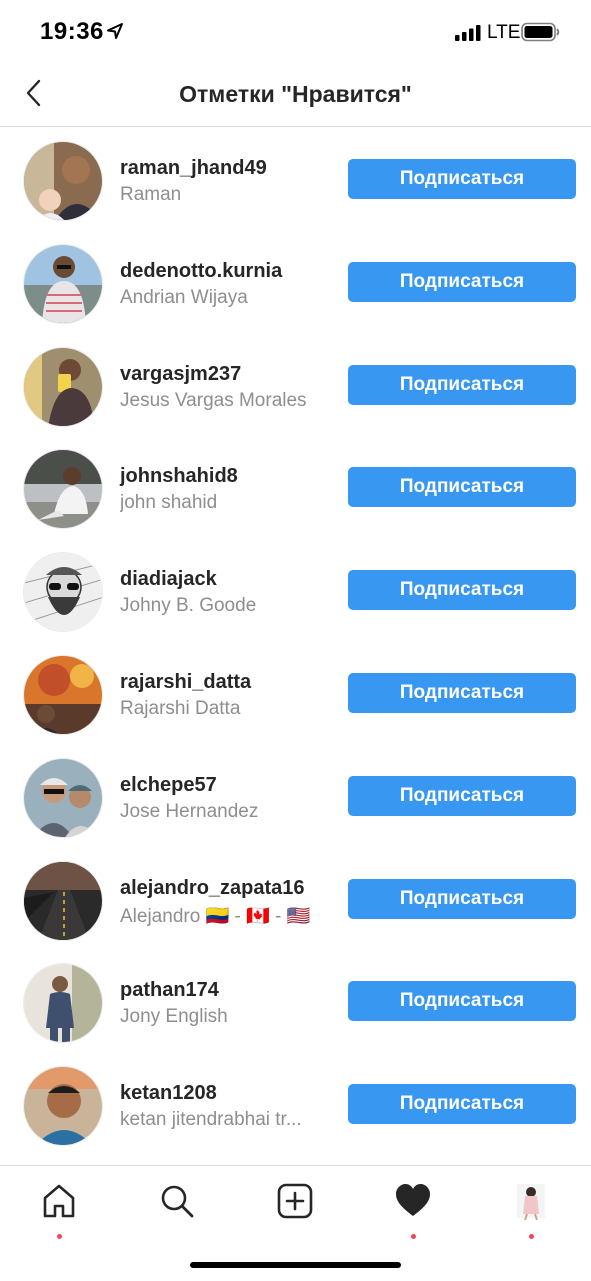  I want to click on status-bar: 19:36 LTE, so click(295, 32).